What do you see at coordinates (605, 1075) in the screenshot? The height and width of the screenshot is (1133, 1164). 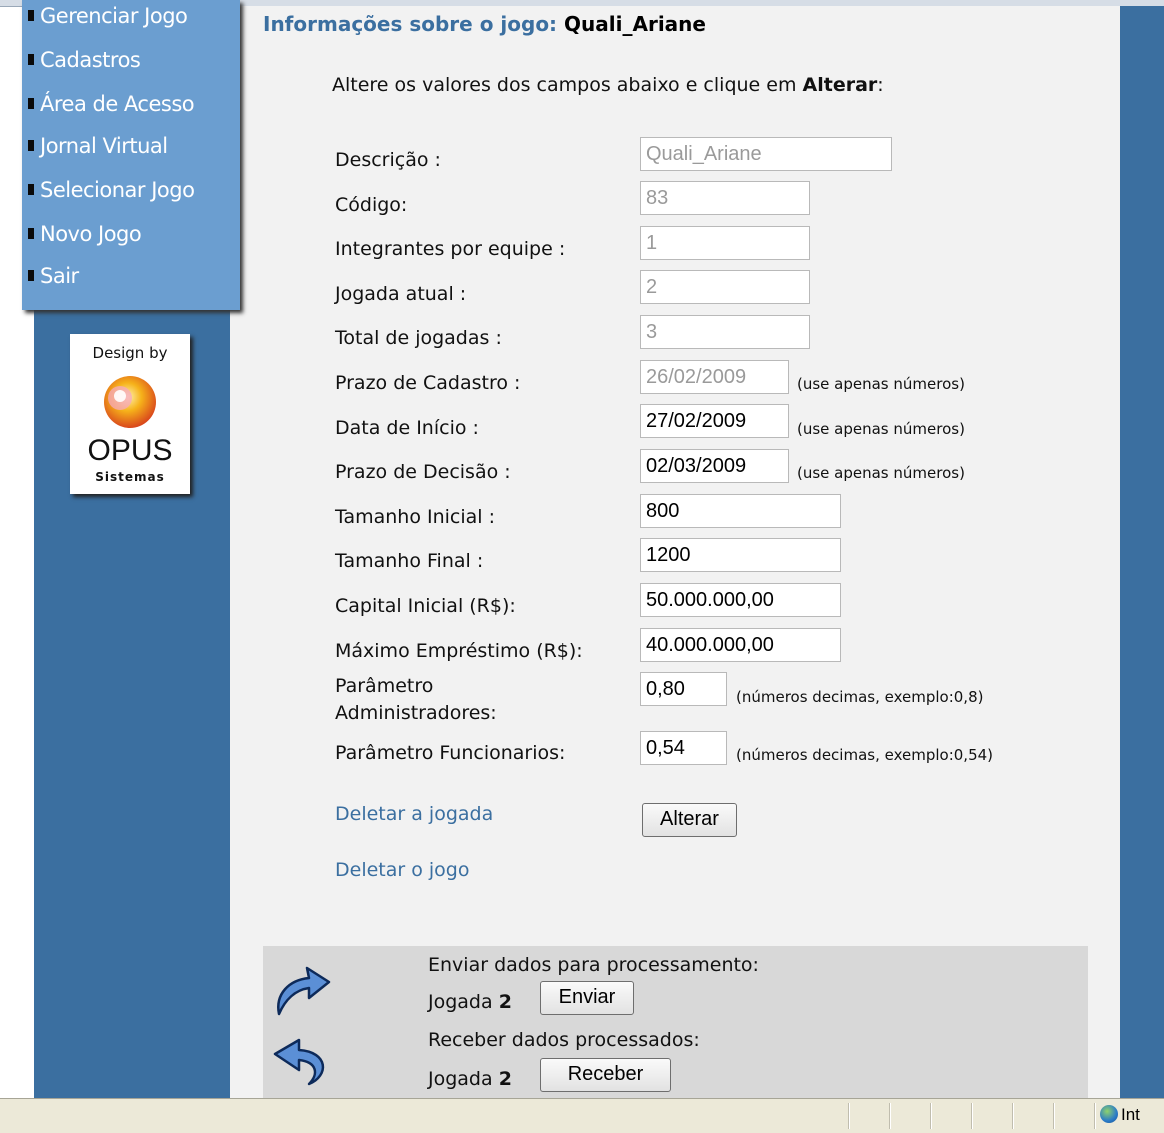 I see `receber-button: Receber` at bounding box center [605, 1075].